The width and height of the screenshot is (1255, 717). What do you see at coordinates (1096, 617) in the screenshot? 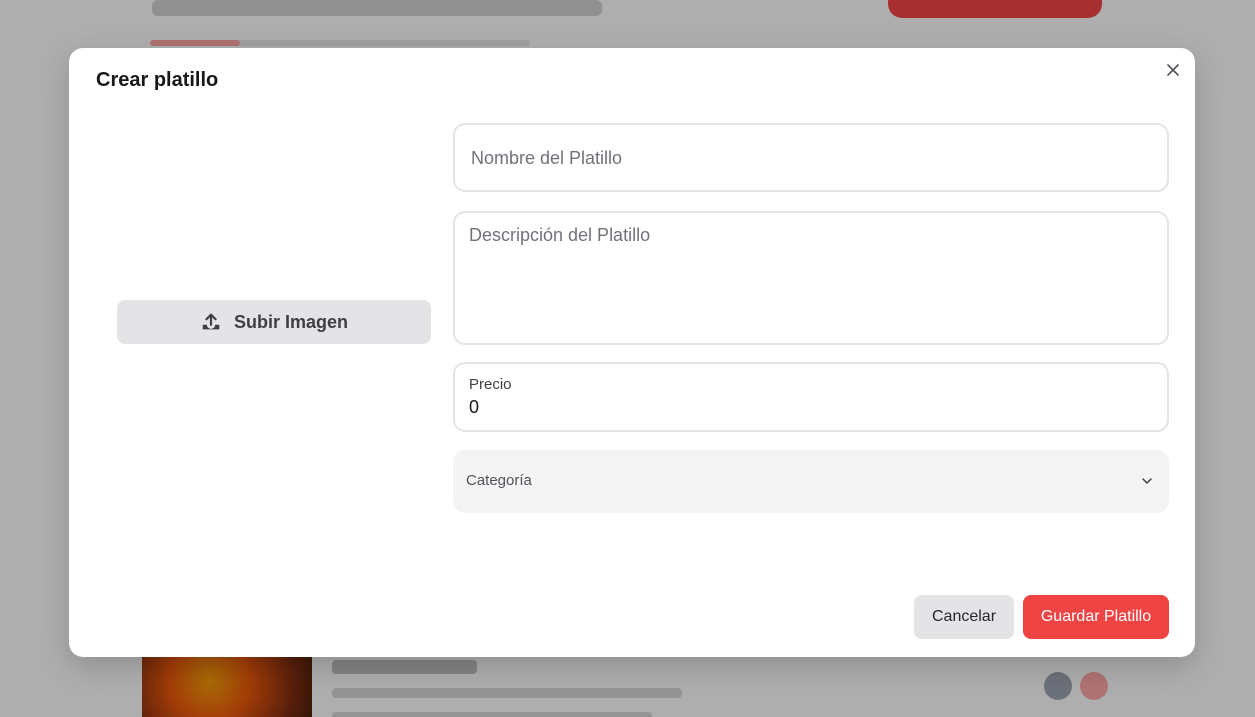
I see `save-dish-button: Guardar Platillo` at bounding box center [1096, 617].